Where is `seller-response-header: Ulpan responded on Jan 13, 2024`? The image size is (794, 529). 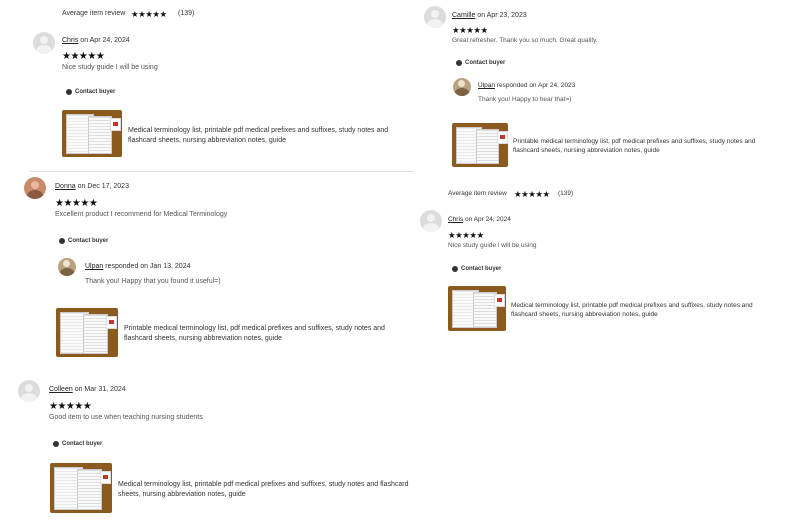 seller-response-header: Ulpan responded on Jan 13, 2024 is located at coordinates (138, 266).